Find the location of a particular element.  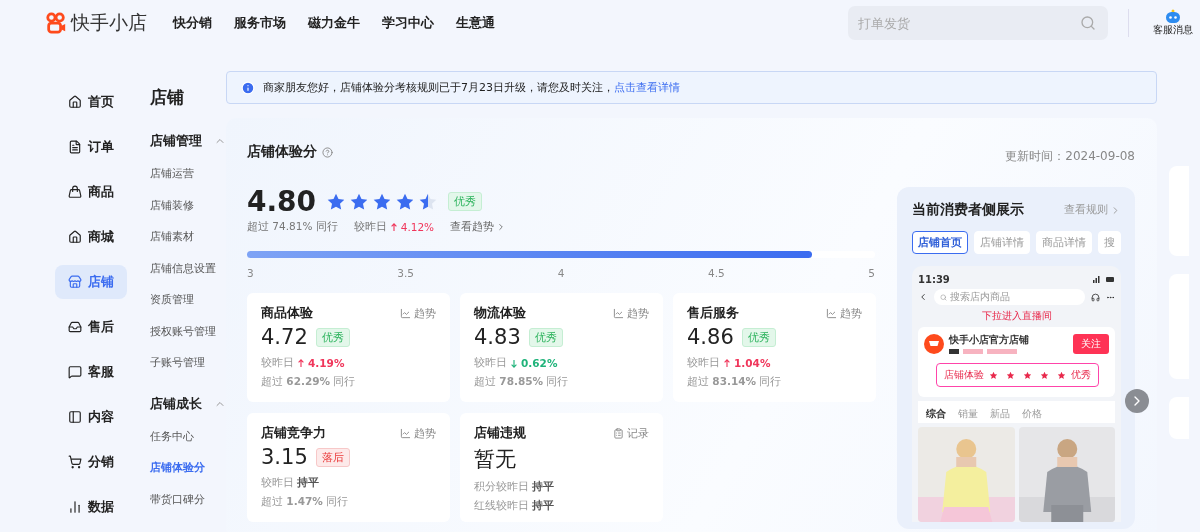

metric-title: 店铺竞争力 is located at coordinates (293, 433).